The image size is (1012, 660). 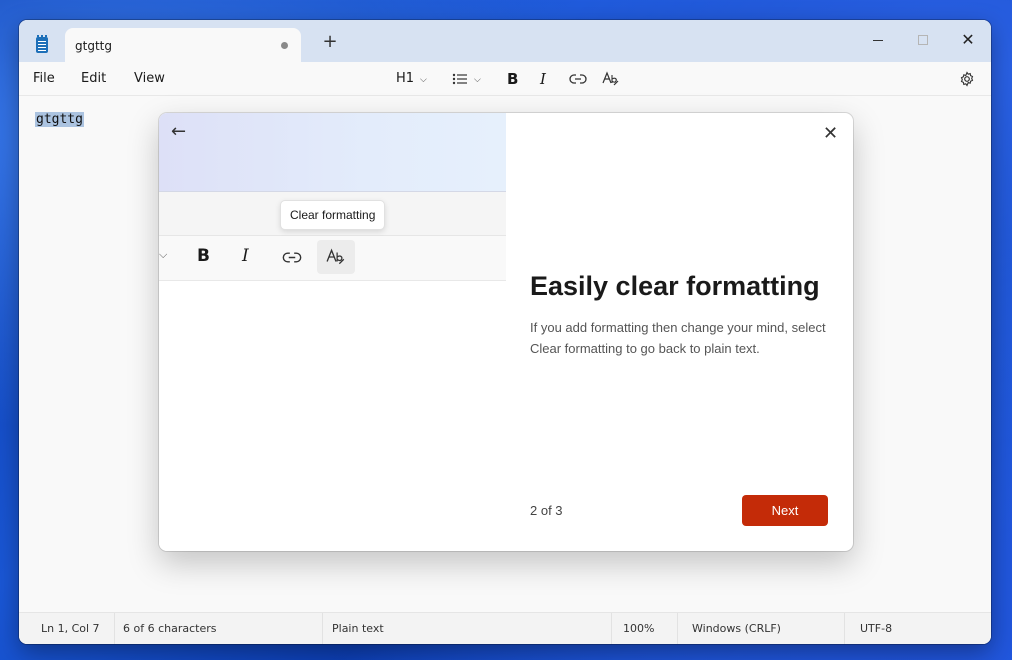 I want to click on close-dialog-icon: ✕, so click(x=830, y=133).